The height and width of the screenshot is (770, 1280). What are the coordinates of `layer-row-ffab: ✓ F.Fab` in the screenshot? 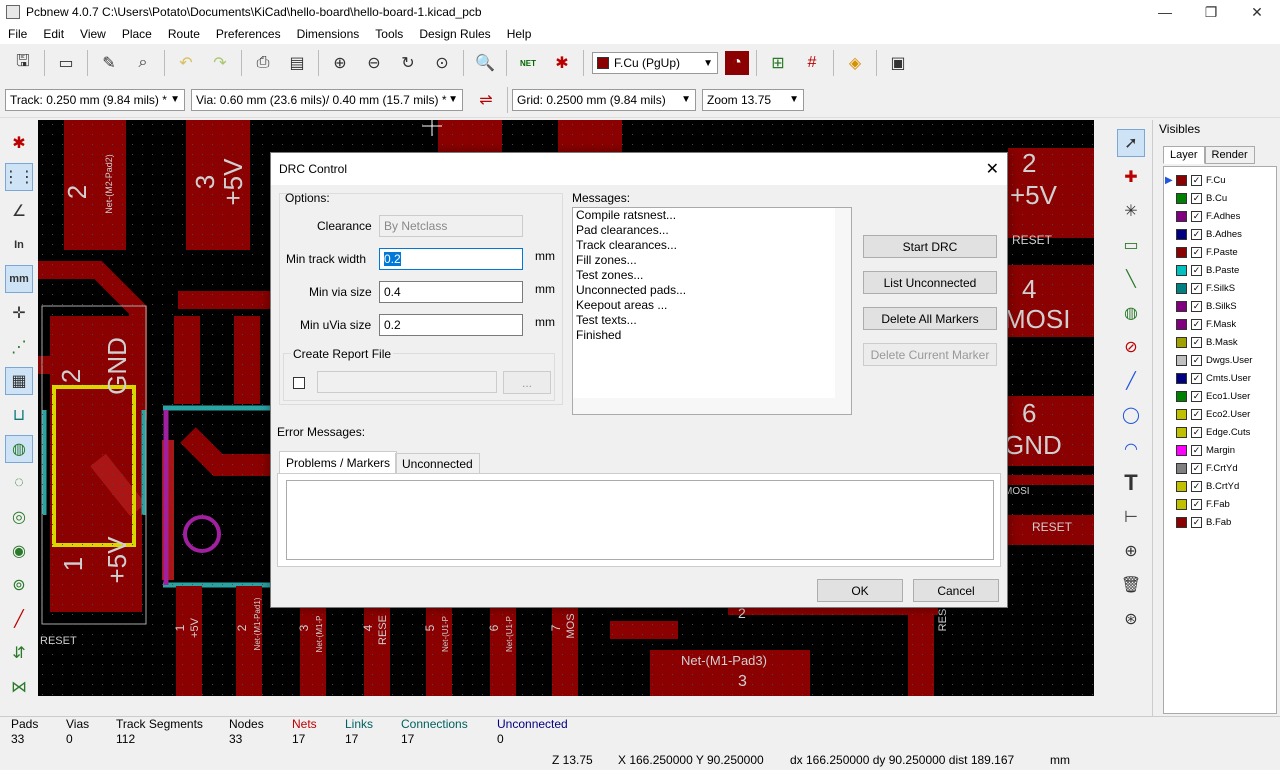 It's located at (1220, 504).